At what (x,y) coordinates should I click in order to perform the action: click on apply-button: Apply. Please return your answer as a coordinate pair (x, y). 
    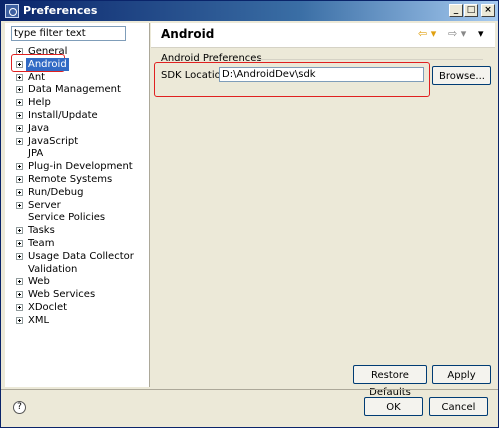
    Looking at the image, I should click on (461, 374).